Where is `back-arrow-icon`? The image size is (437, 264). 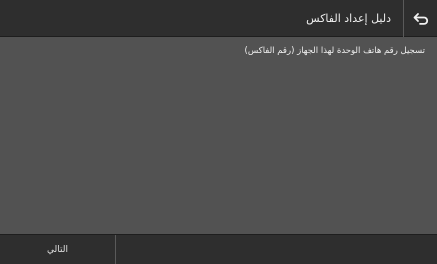 back-arrow-icon is located at coordinates (421, 19).